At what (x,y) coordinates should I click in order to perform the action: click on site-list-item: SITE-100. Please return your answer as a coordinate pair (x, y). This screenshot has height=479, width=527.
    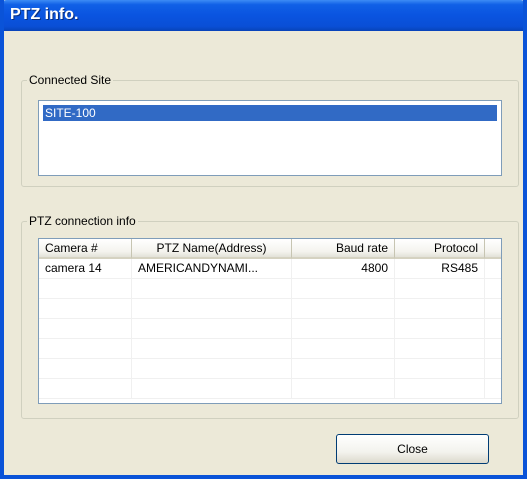
    Looking at the image, I should click on (270, 113).